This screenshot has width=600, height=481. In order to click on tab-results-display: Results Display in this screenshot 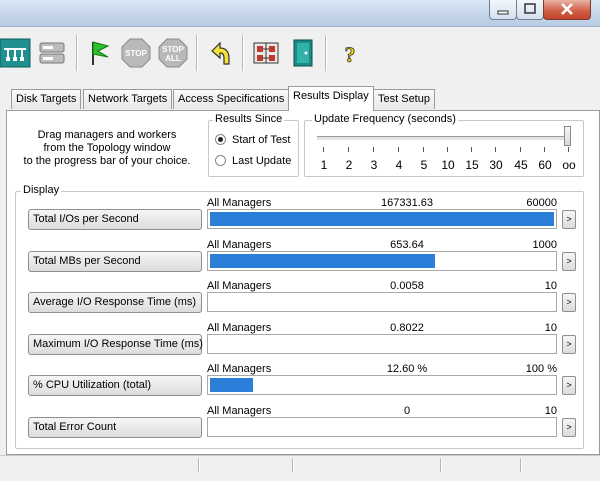, I will do `click(331, 98)`.